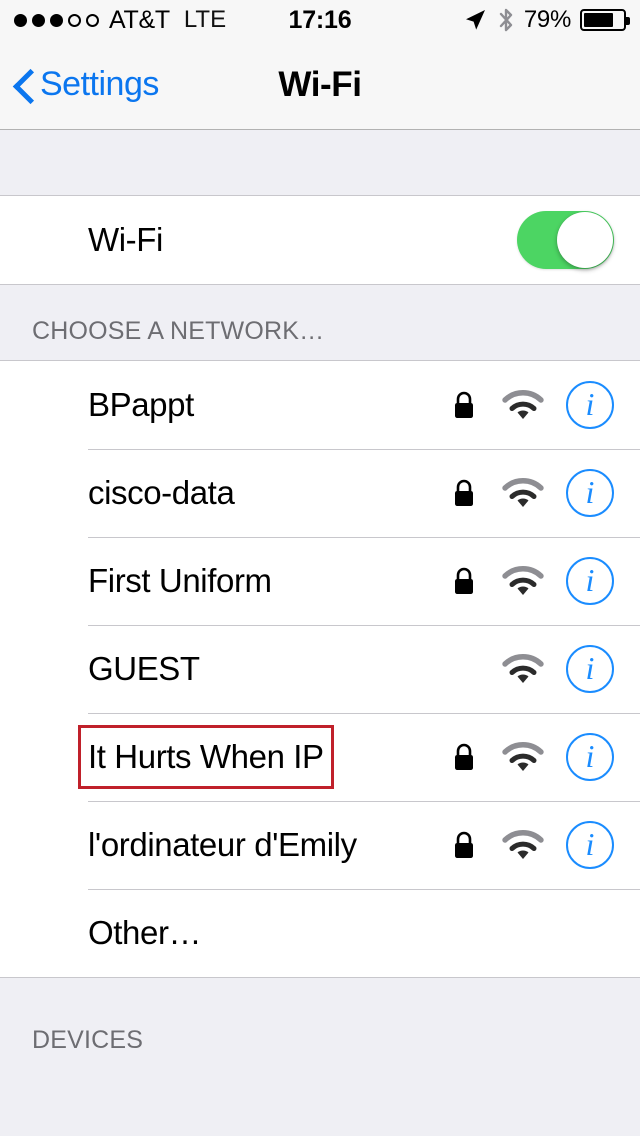  What do you see at coordinates (206, 756) in the screenshot?
I see `network-name-label: It Hurts When IP` at bounding box center [206, 756].